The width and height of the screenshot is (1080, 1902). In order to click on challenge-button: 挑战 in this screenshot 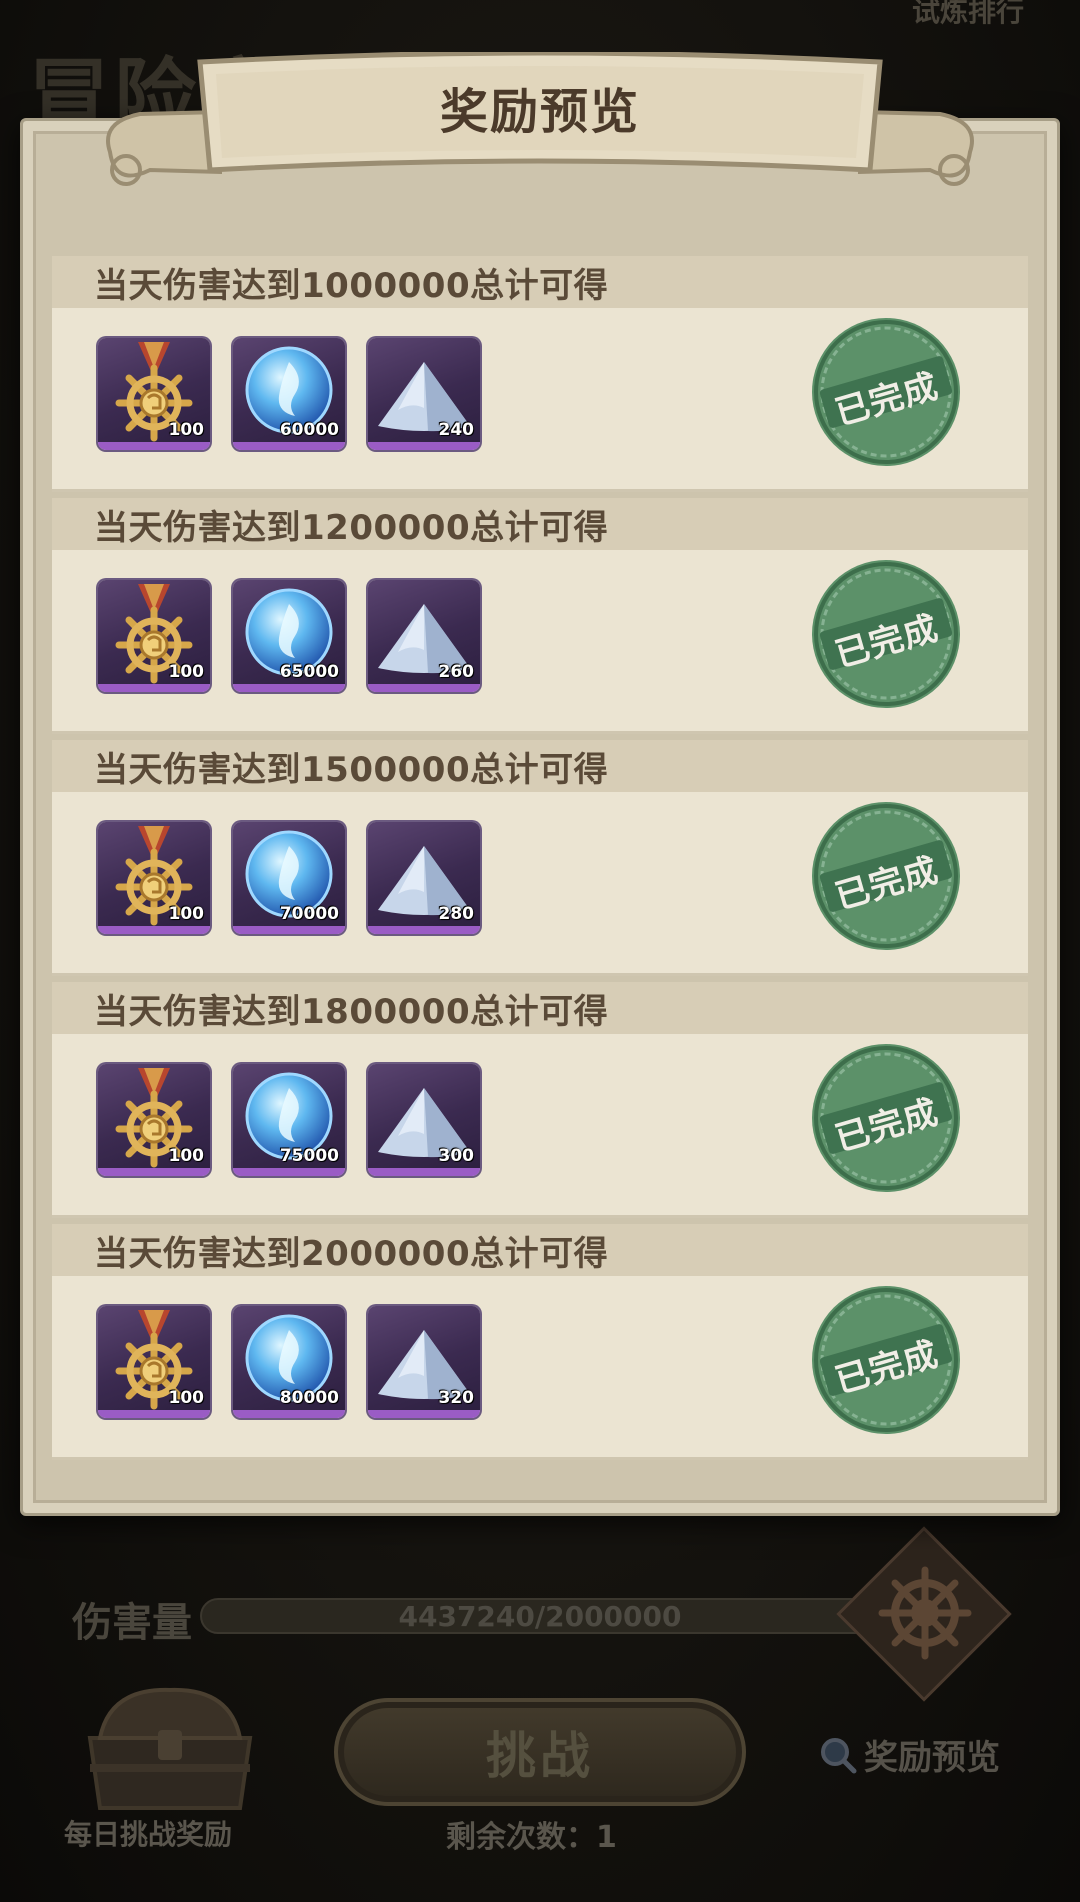, I will do `click(540, 1752)`.